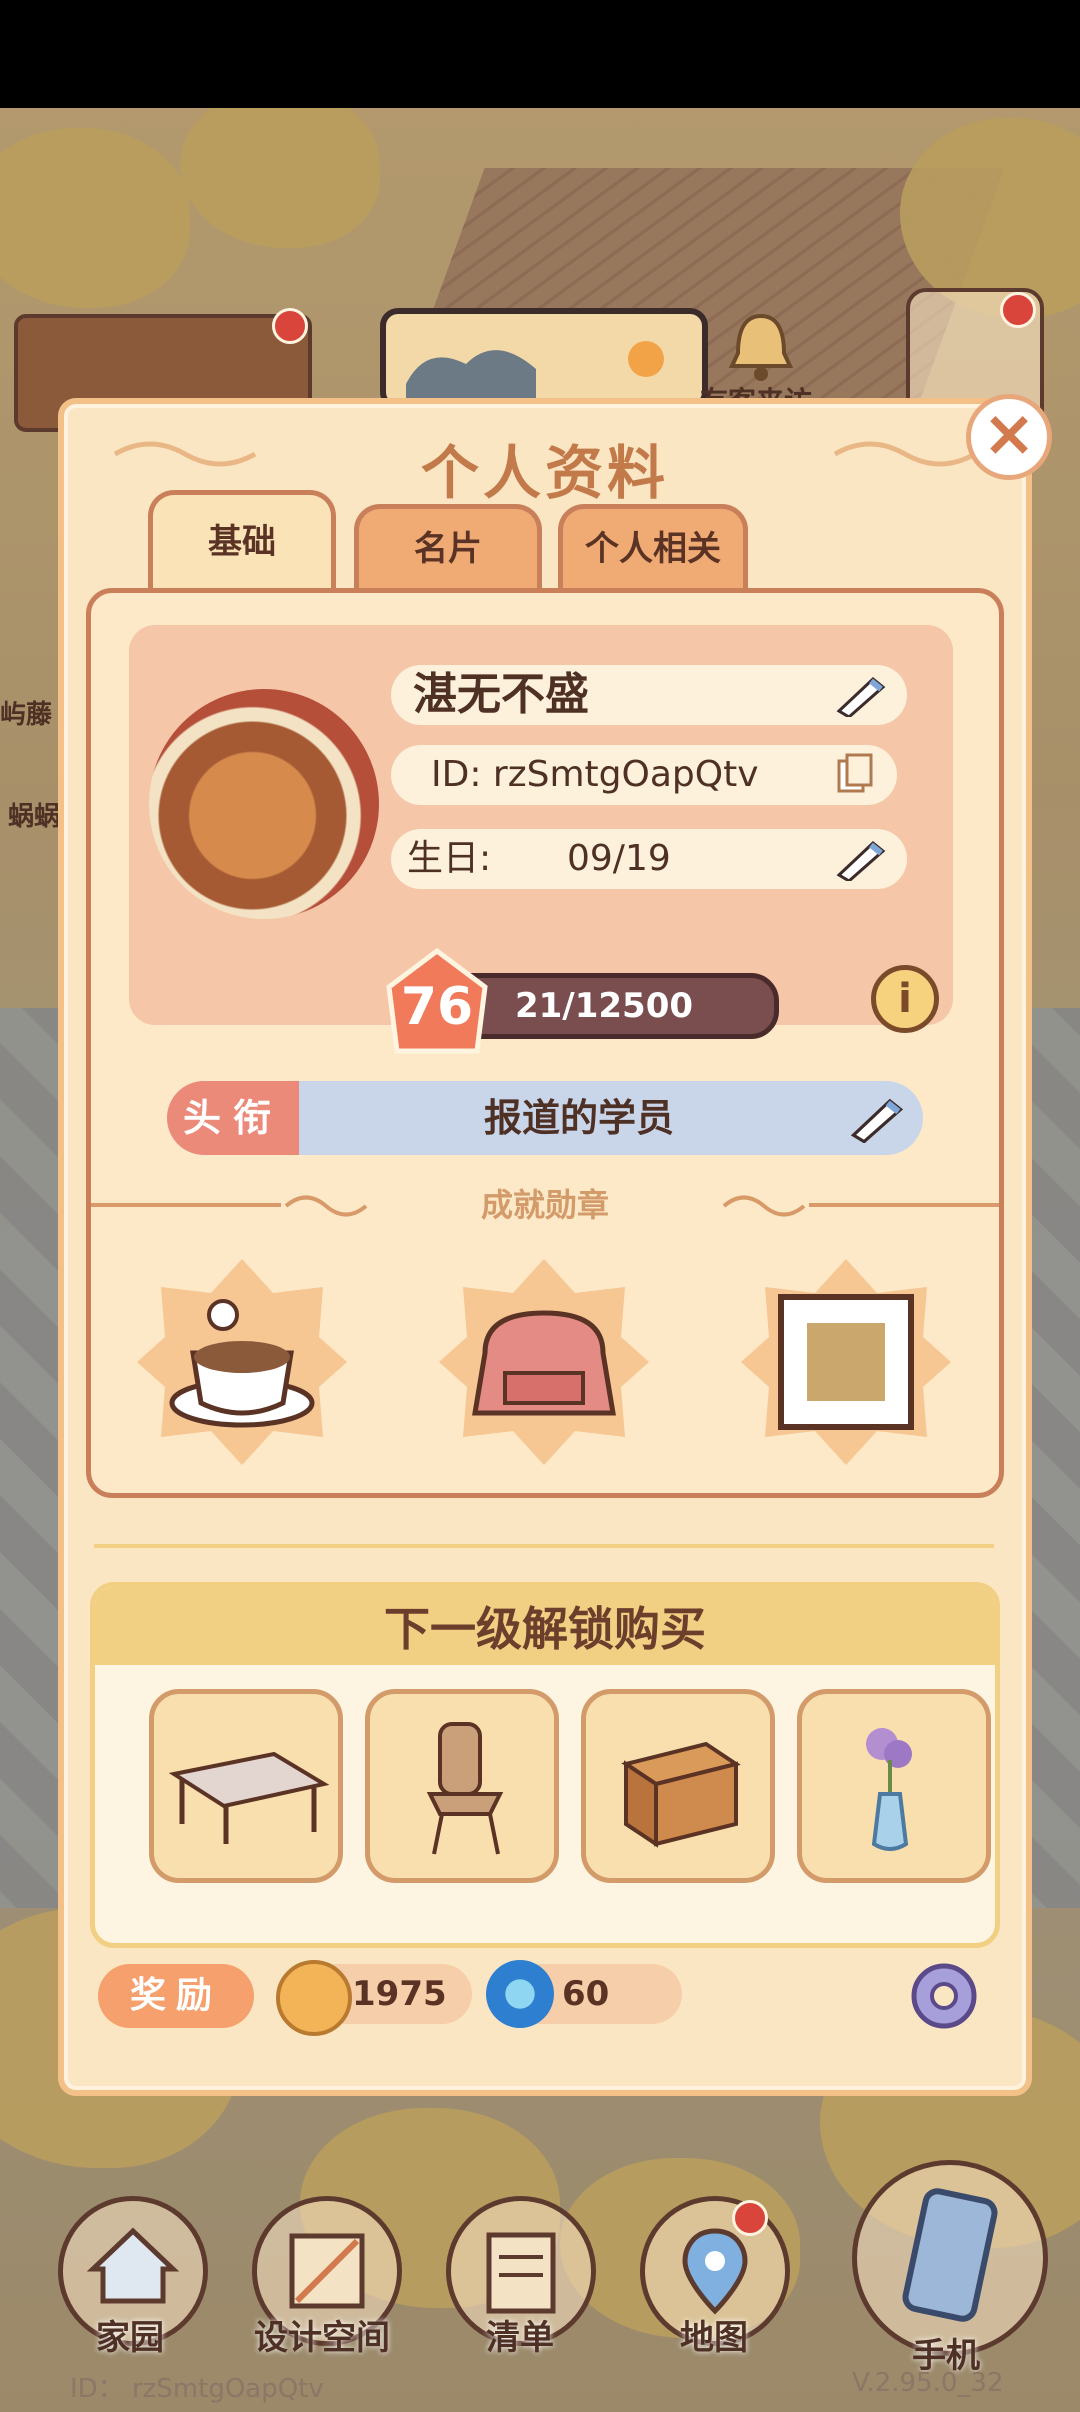 The width and height of the screenshot is (1080, 2412). I want to click on birthday-row: 生日: 09/19, so click(649, 859).